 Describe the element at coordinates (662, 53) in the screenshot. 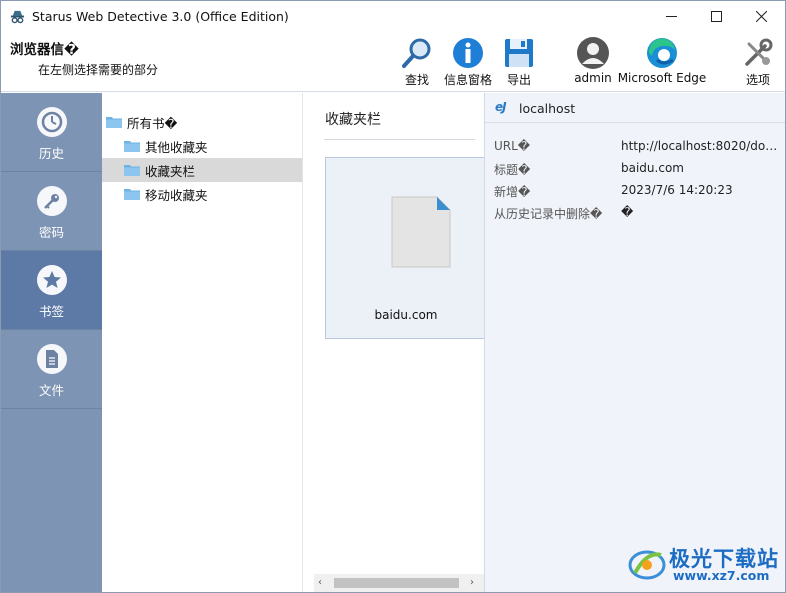

I see `edge-browser-icon` at that location.